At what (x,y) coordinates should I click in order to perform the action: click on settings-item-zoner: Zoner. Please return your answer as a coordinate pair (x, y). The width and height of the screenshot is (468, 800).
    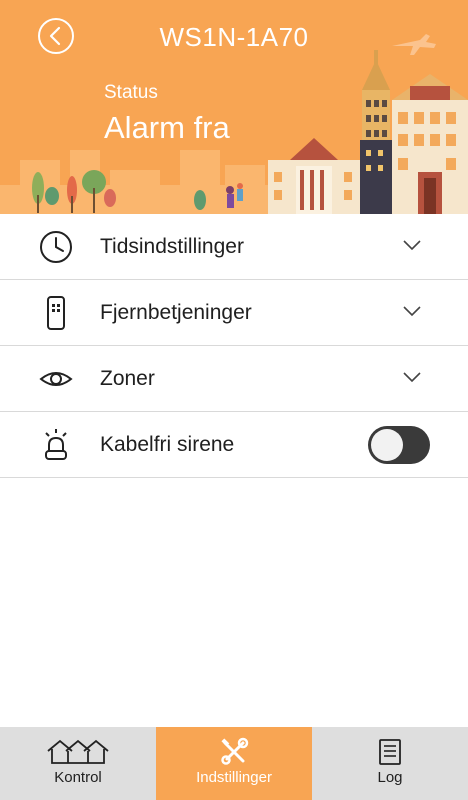
    Looking at the image, I should click on (234, 379).